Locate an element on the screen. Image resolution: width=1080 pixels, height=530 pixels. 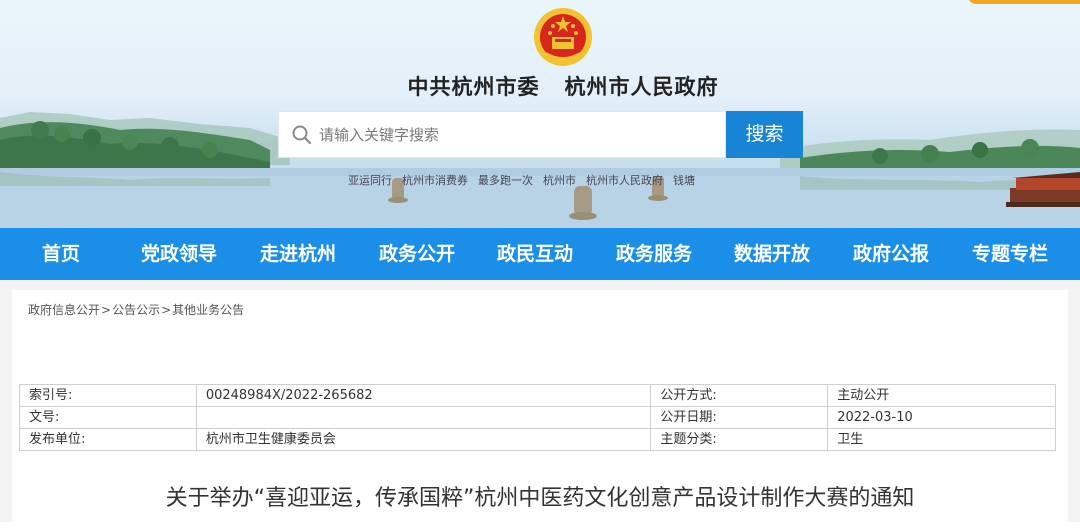
subject-category-value: 卫生 is located at coordinates (941, 439).